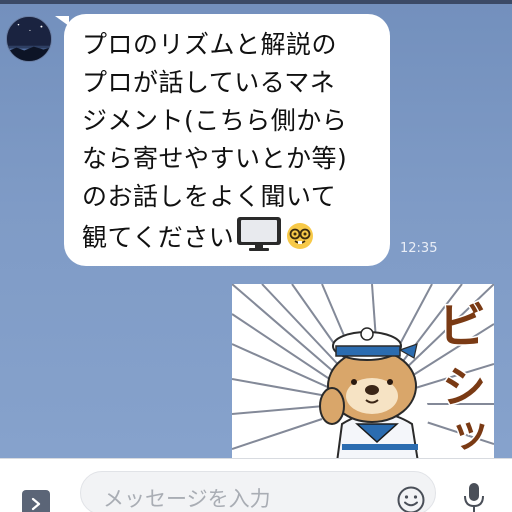 Image resolution: width=512 pixels, height=512 pixels. Describe the element at coordinates (470, 433) in the screenshot. I see `sticker-caption-third: ッ` at that location.